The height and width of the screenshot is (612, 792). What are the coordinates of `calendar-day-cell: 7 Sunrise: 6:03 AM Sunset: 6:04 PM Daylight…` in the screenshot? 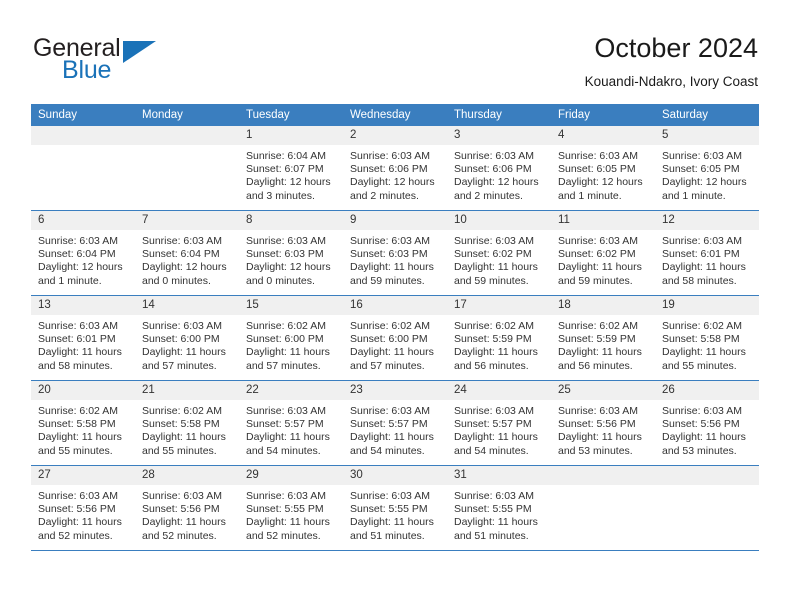 It's located at (187, 253).